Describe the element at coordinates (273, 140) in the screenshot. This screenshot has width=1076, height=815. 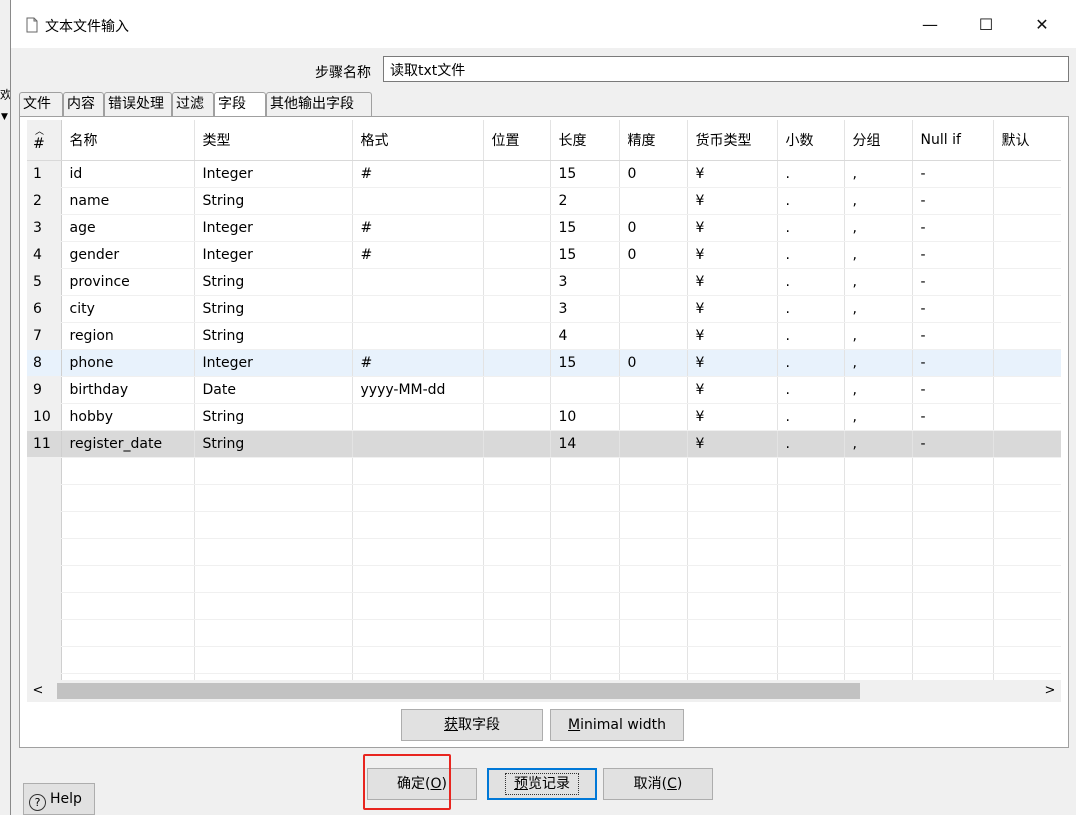
I see `column-header-type: 类型` at that location.